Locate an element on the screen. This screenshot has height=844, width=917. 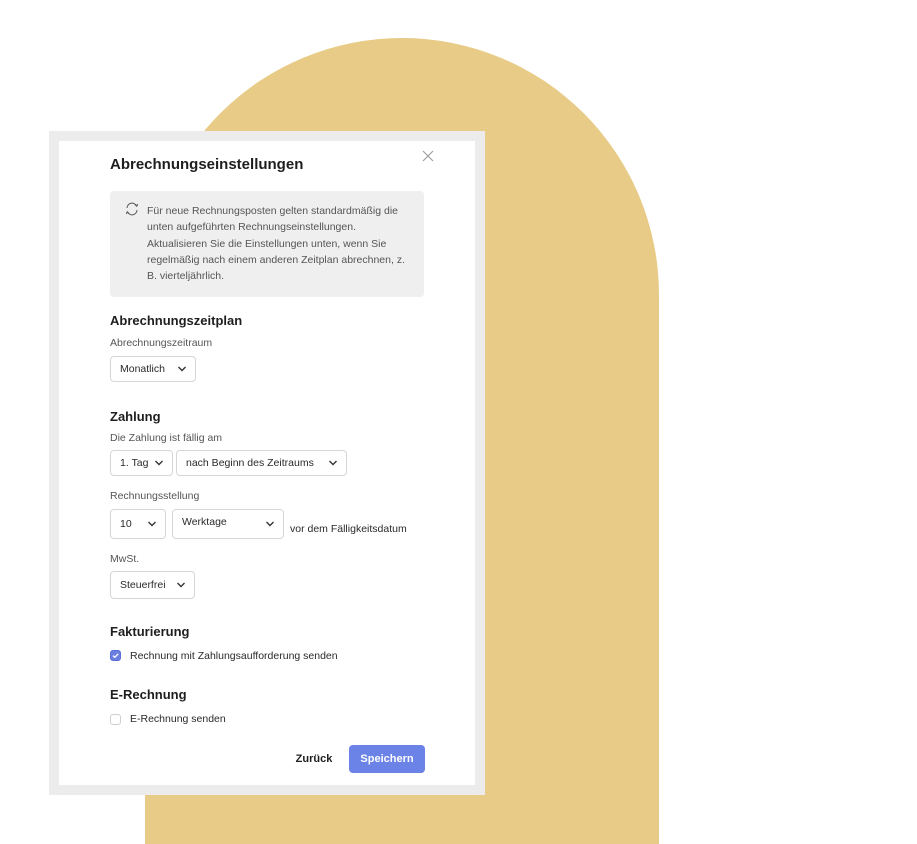
vat-select-value: Steuerfrei is located at coordinates (143, 585).